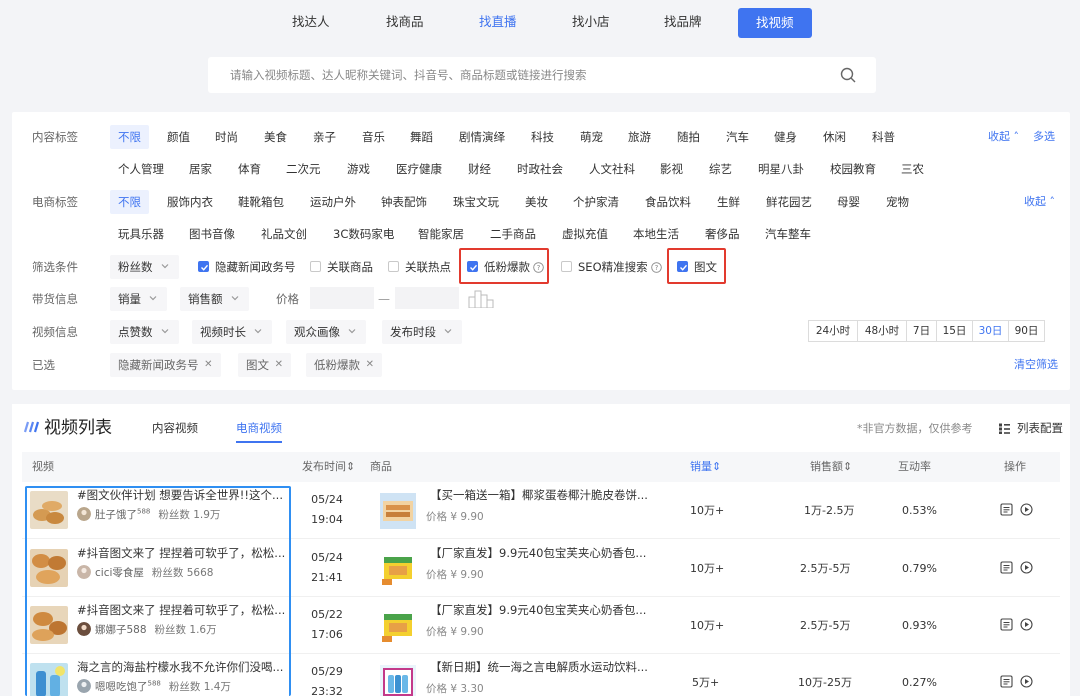 This screenshot has height=696, width=1080. I want to click on content-tag: 个人管理, so click(141, 169).